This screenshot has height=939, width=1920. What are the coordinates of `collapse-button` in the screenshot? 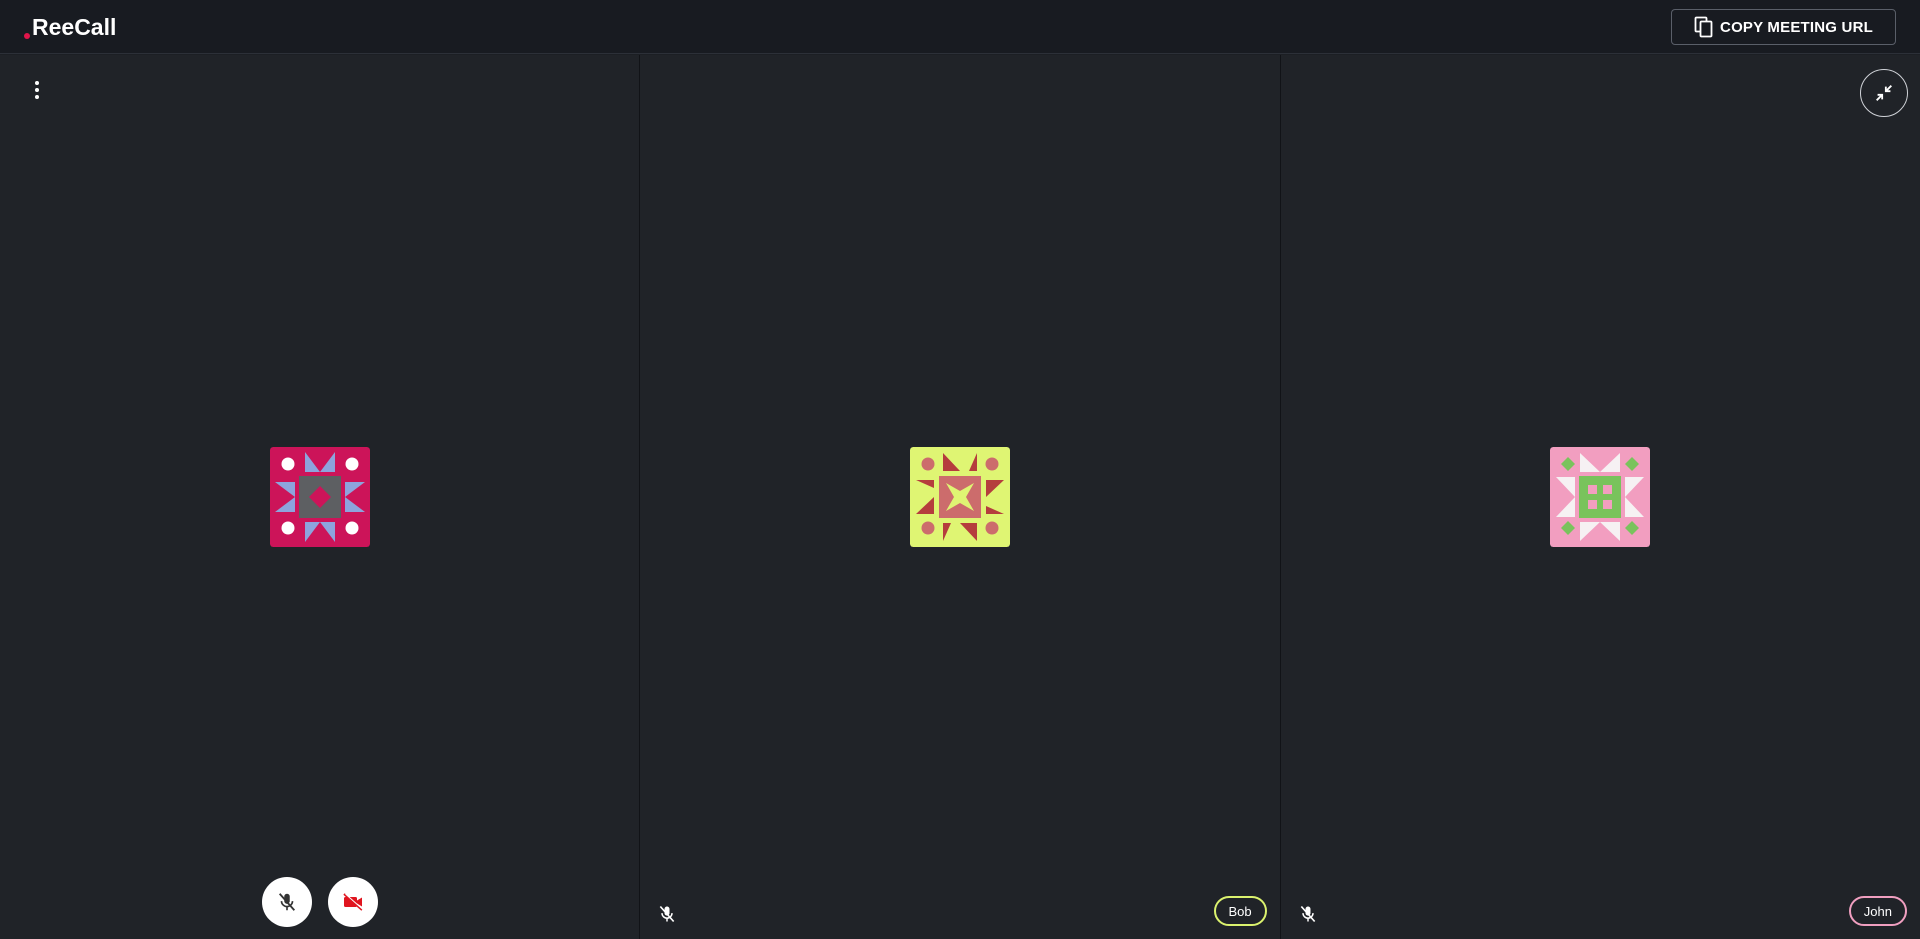 It's located at (1883, 93).